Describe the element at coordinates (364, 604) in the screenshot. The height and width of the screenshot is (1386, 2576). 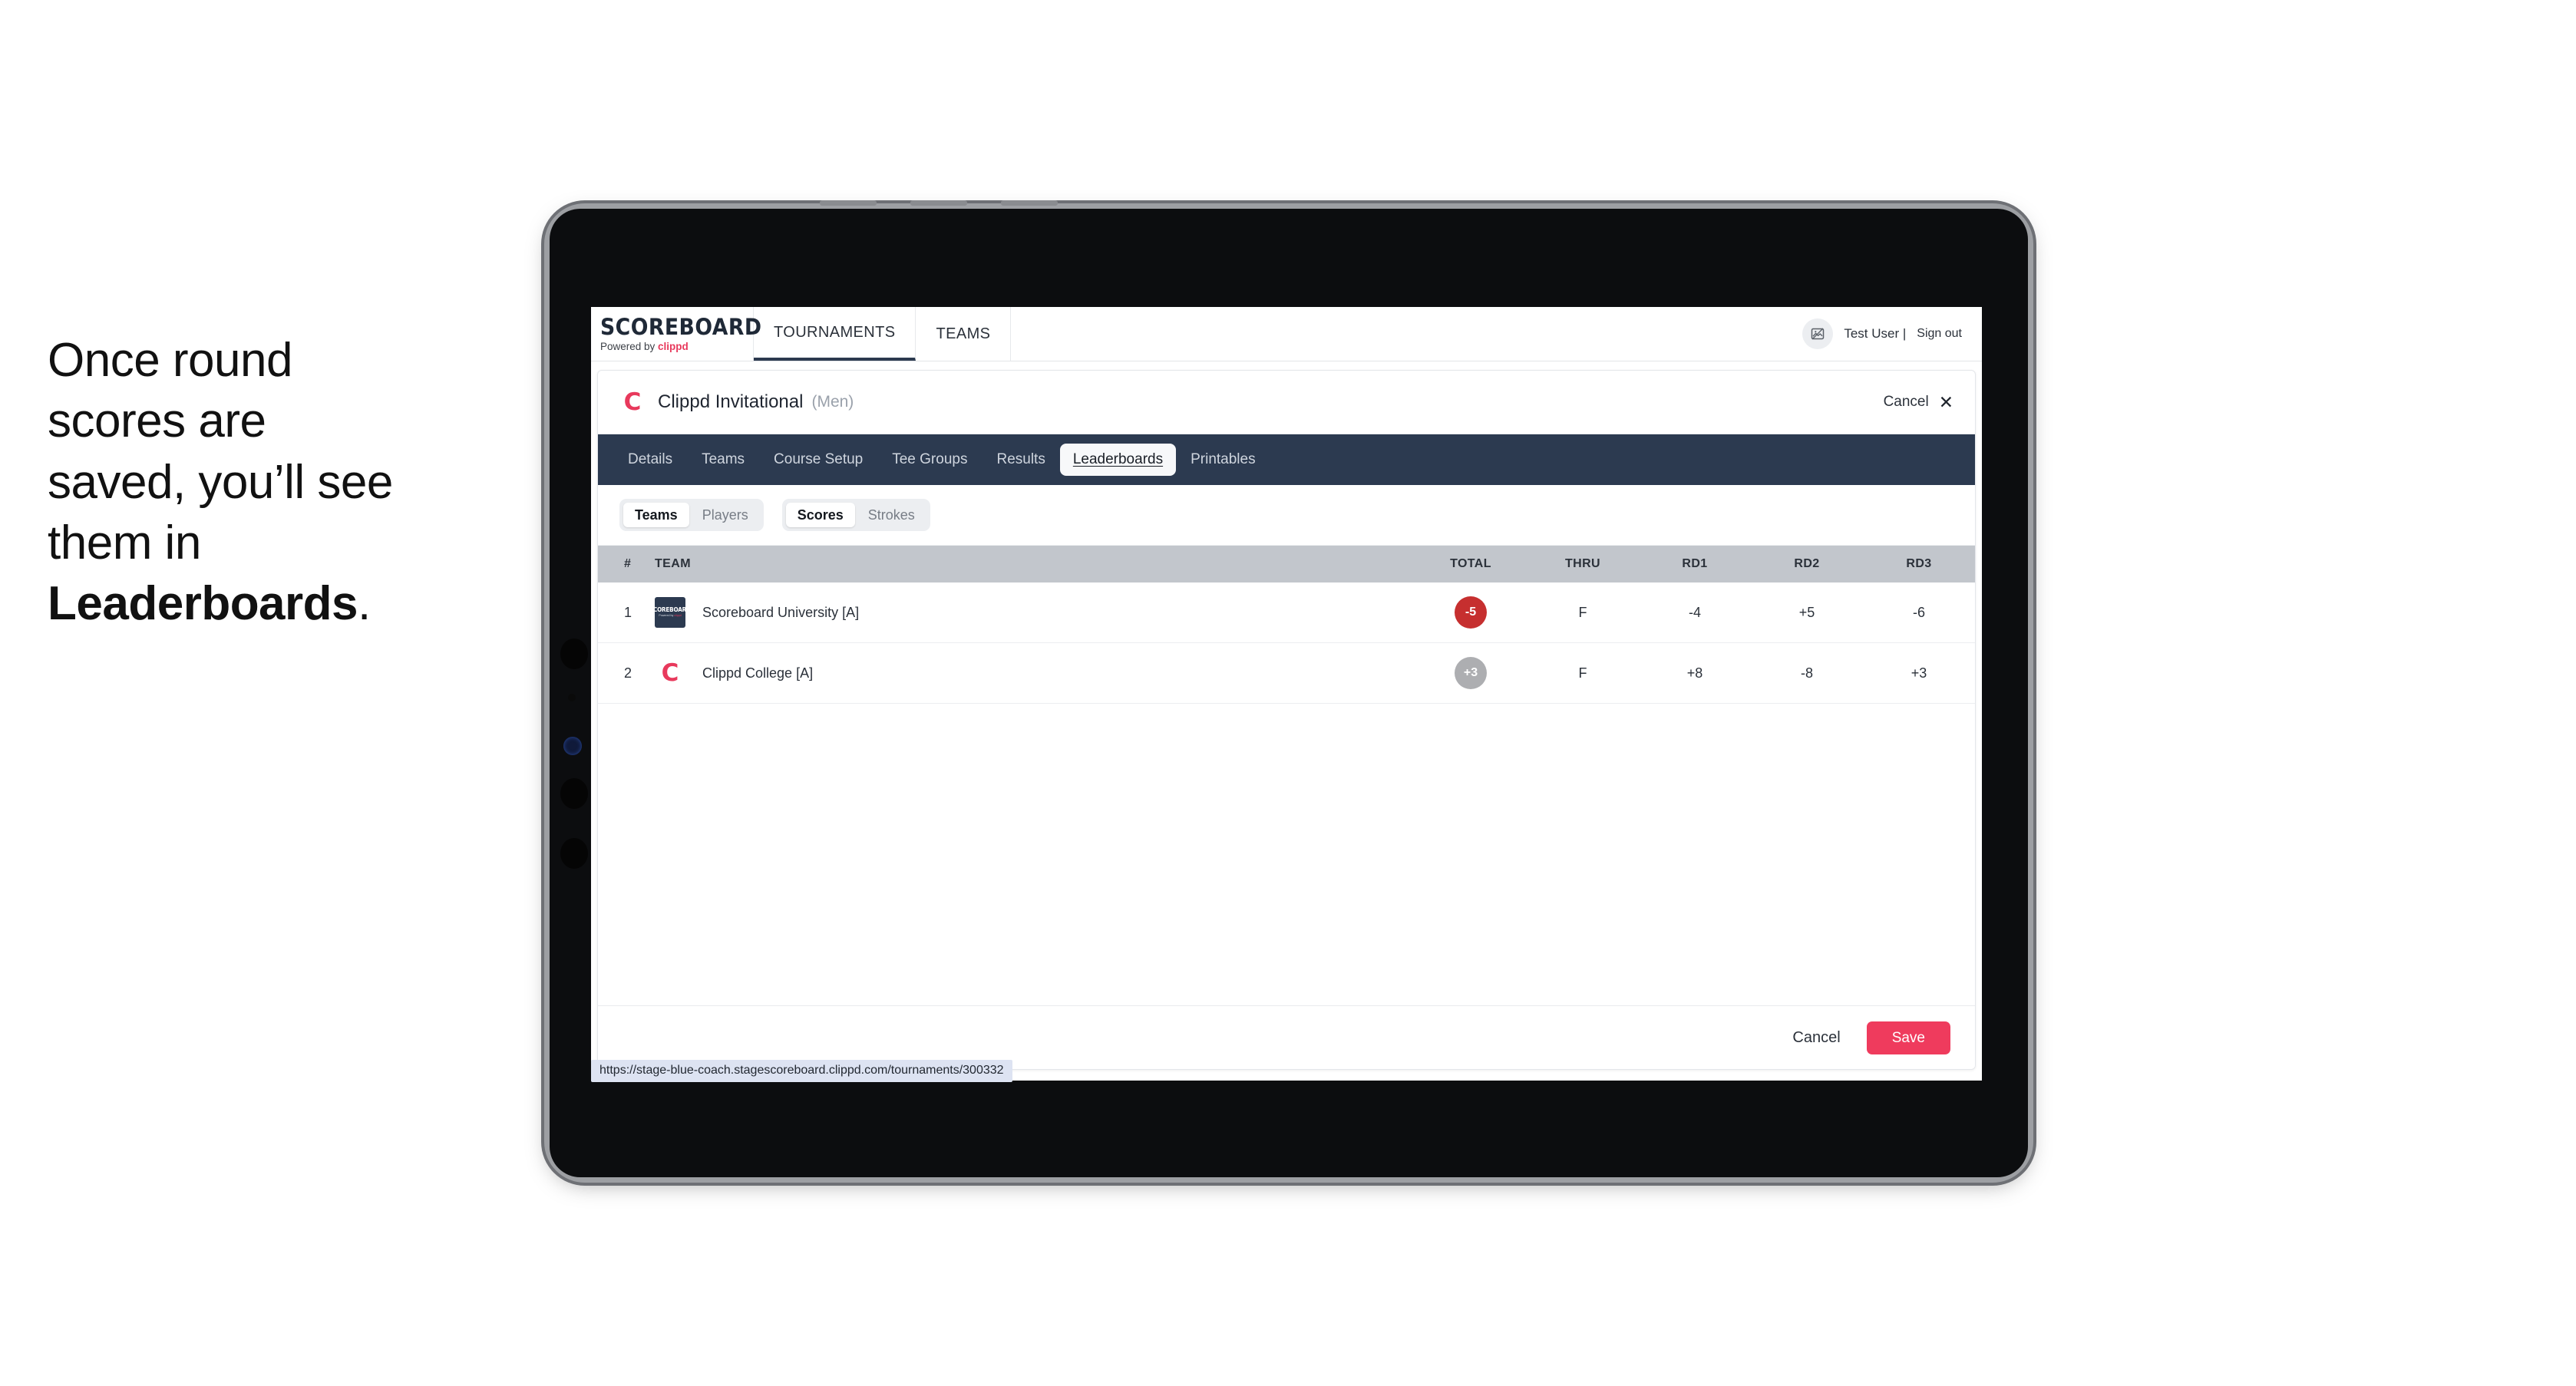
I see `annotation-period: .` at that location.